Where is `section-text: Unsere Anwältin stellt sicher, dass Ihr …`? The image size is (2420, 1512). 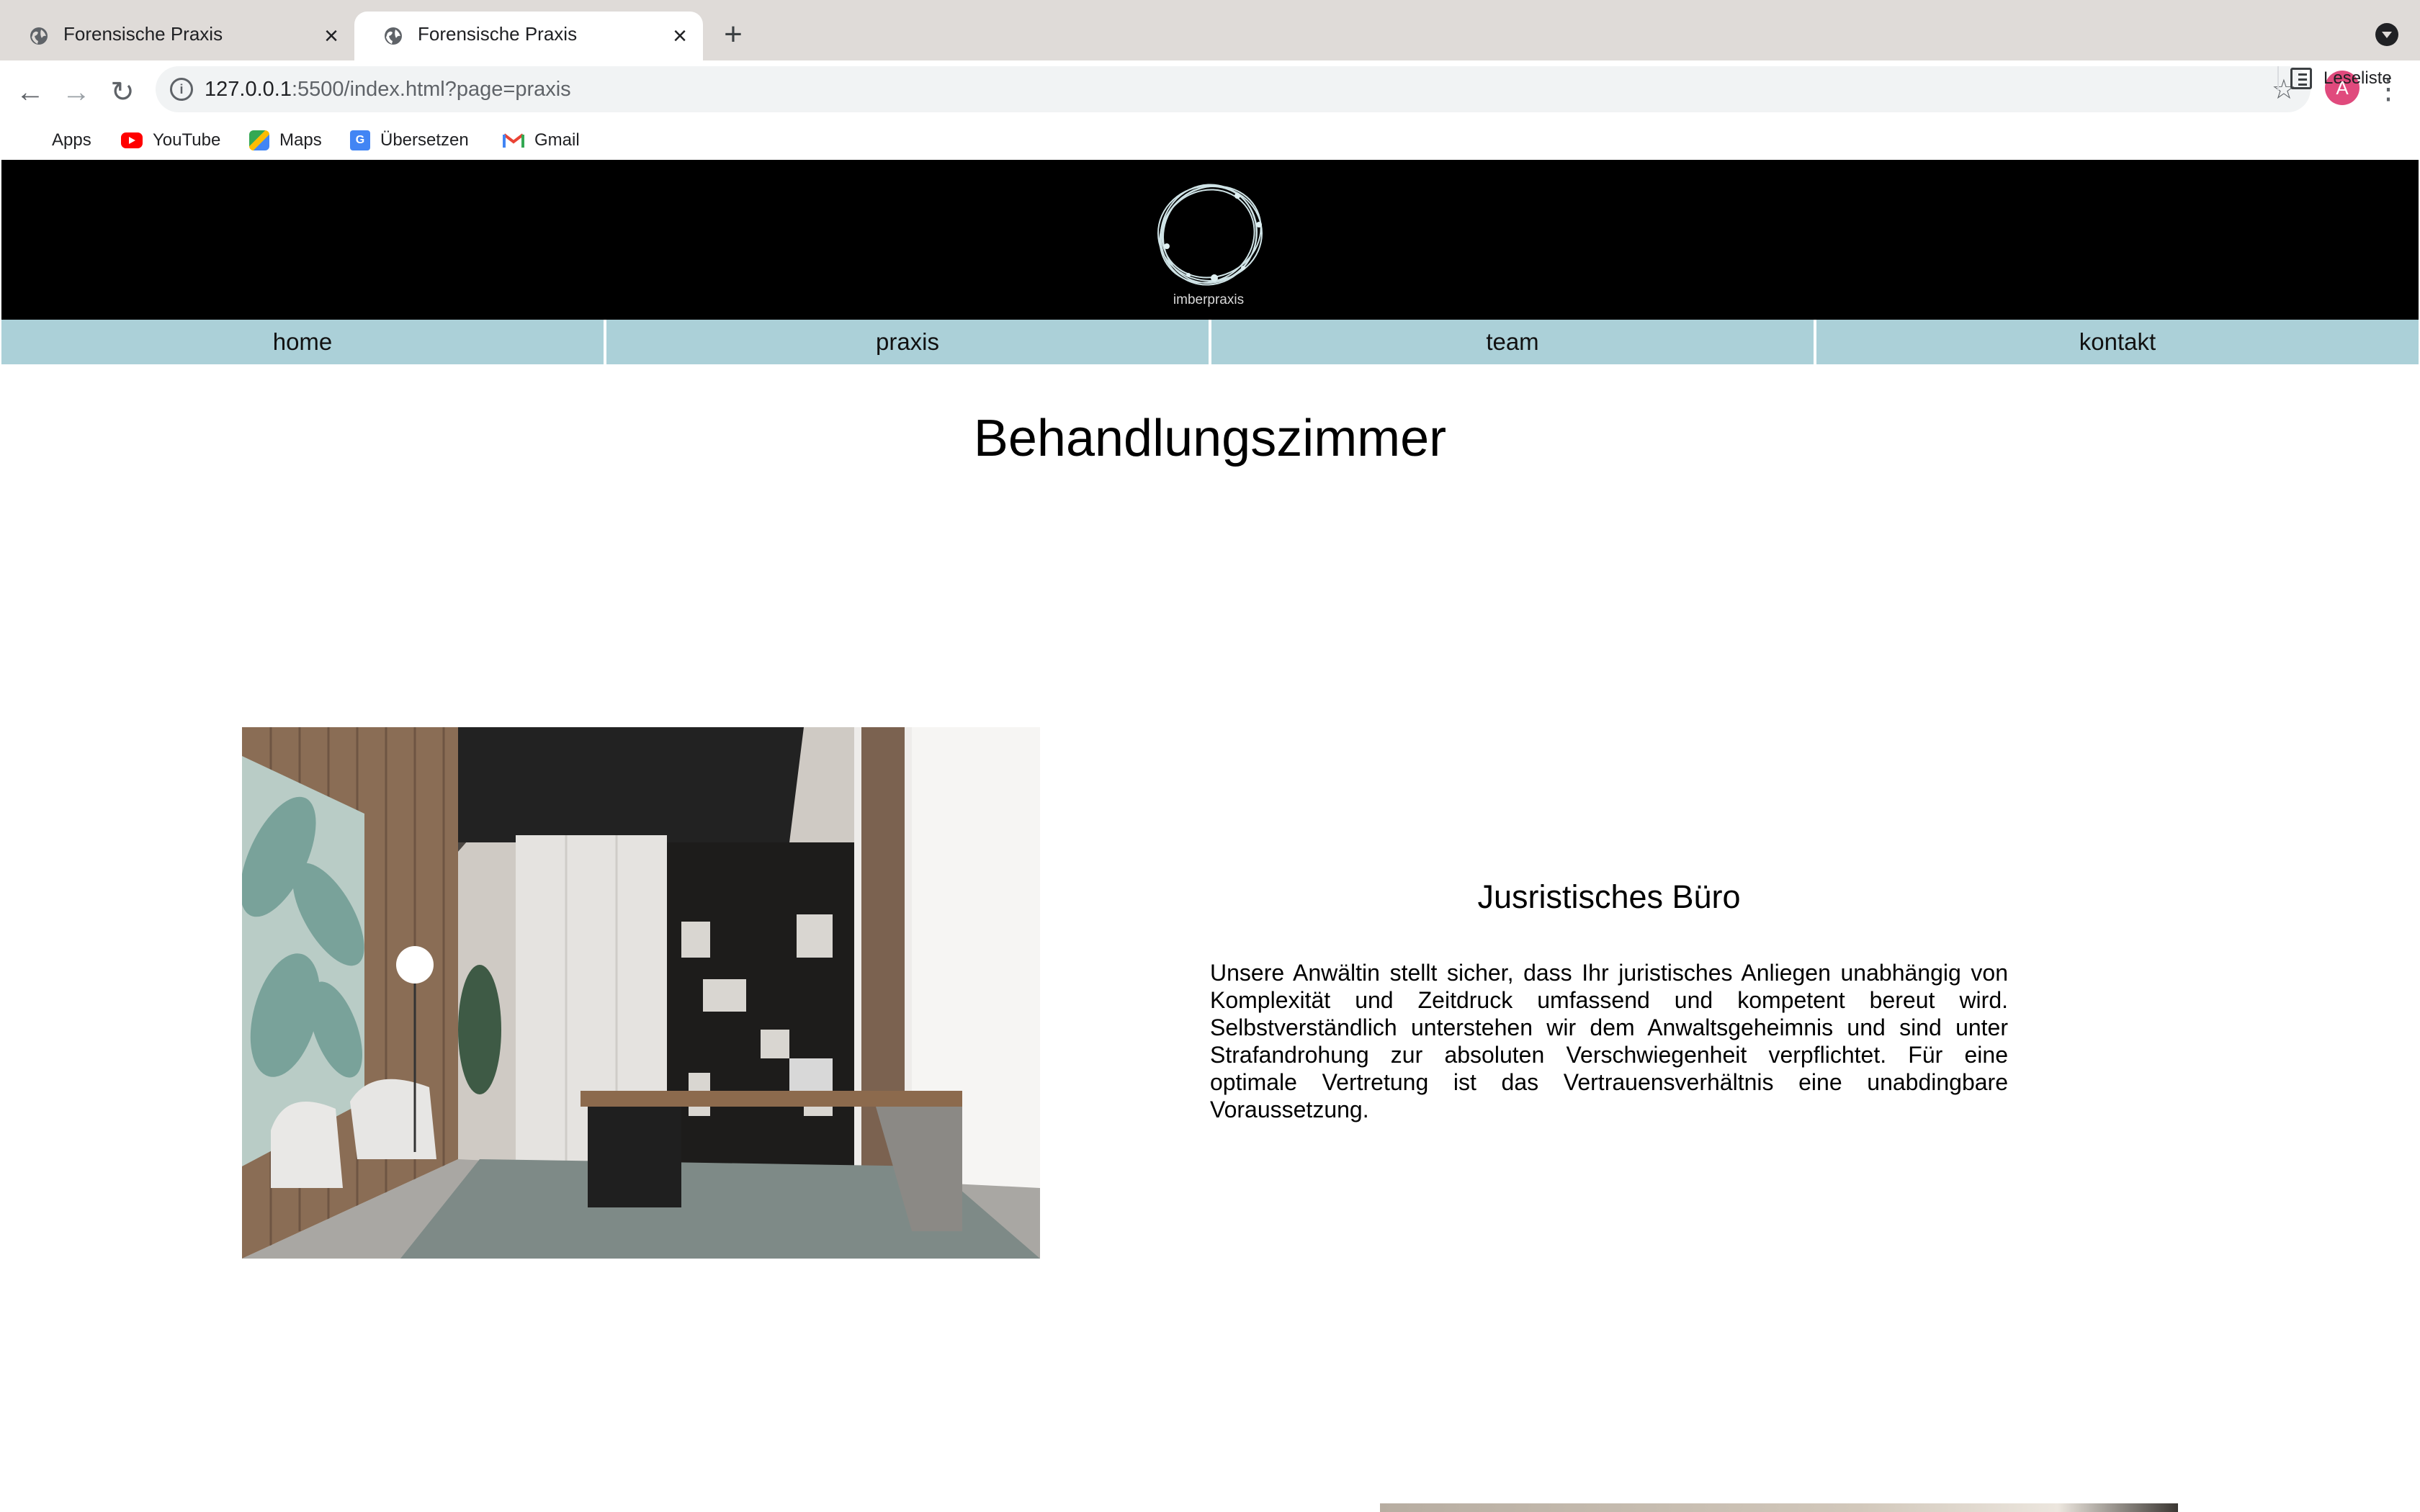 section-text: Unsere Anwältin stellt sicher, dass Ihr … is located at coordinates (1609, 1041).